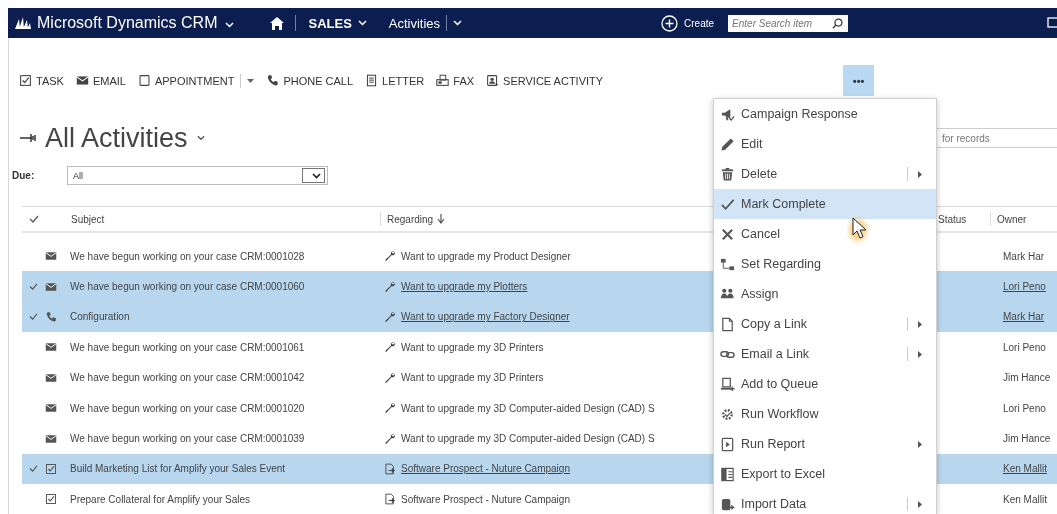 The height and width of the screenshot is (514, 1057). What do you see at coordinates (187, 439) in the screenshot?
I see `subject-text: We have begun working on your case CRM:0001039` at bounding box center [187, 439].